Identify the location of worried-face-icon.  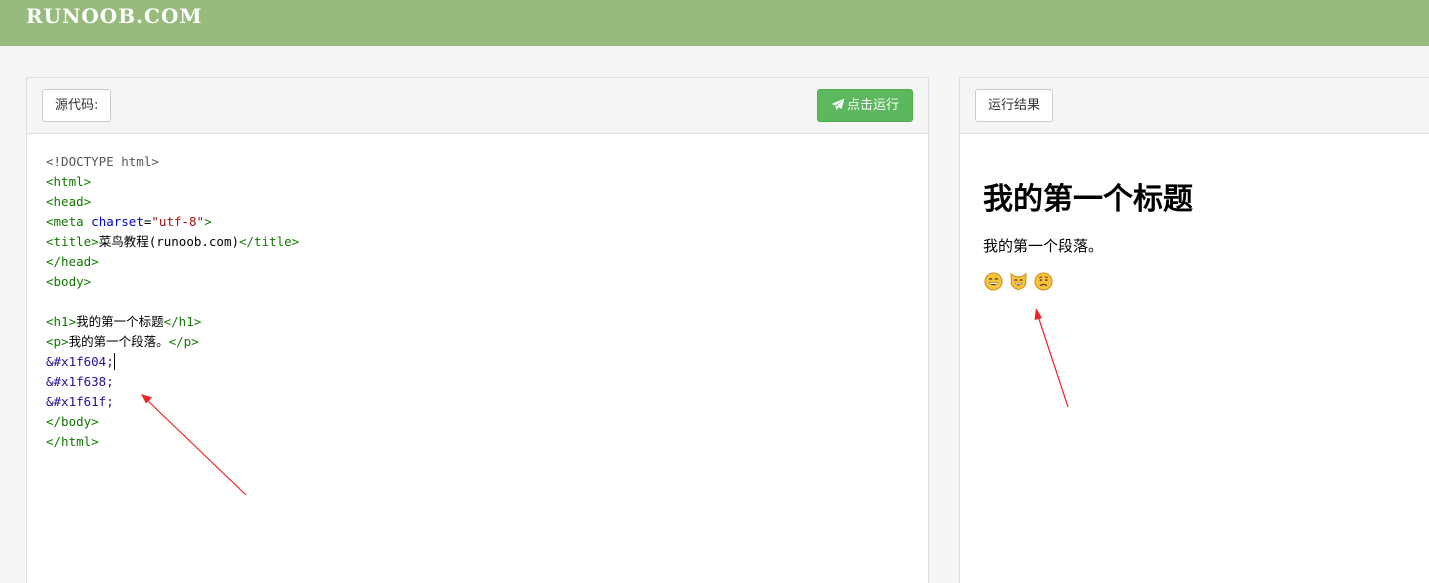
(1043, 281).